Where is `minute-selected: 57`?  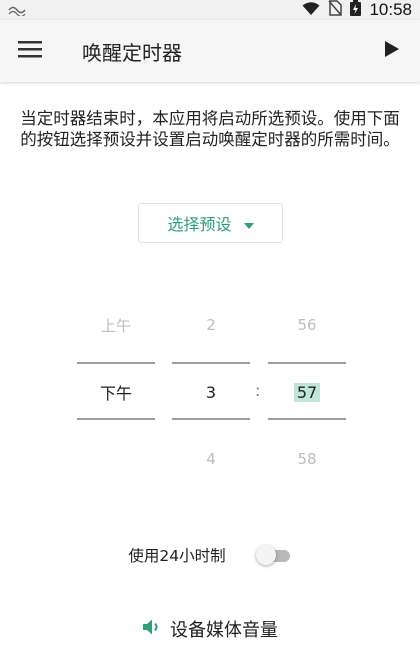 minute-selected: 57 is located at coordinates (307, 392).